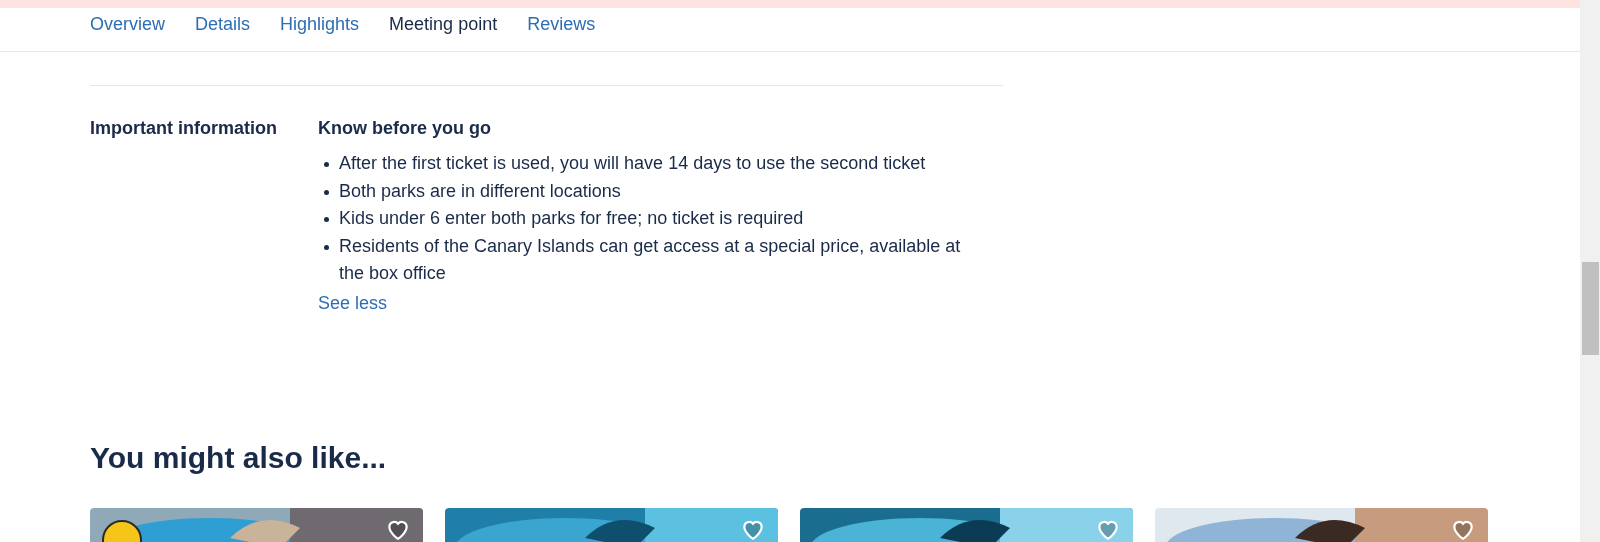  Describe the element at coordinates (571, 218) in the screenshot. I see `list-item-text: Kids under 6 enter both parks for free; no ticket is required` at that location.